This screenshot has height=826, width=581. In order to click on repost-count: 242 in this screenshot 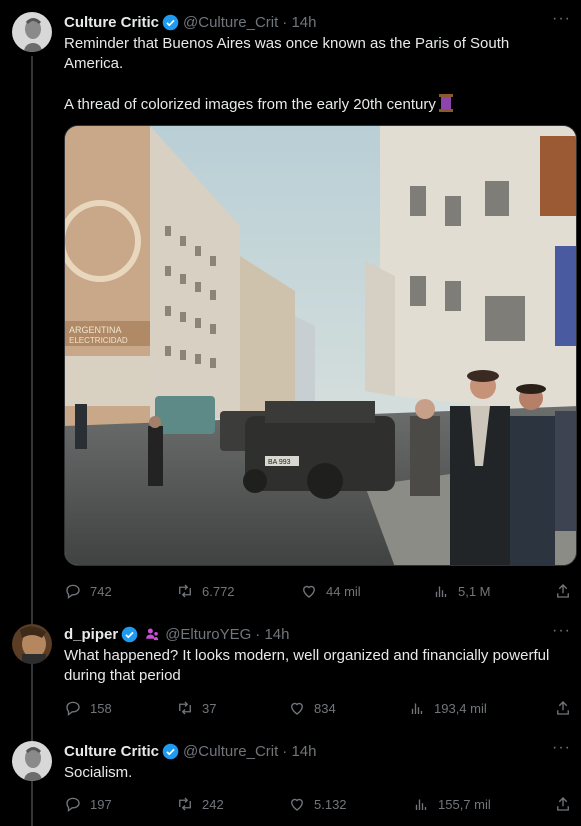, I will do `click(213, 804)`.